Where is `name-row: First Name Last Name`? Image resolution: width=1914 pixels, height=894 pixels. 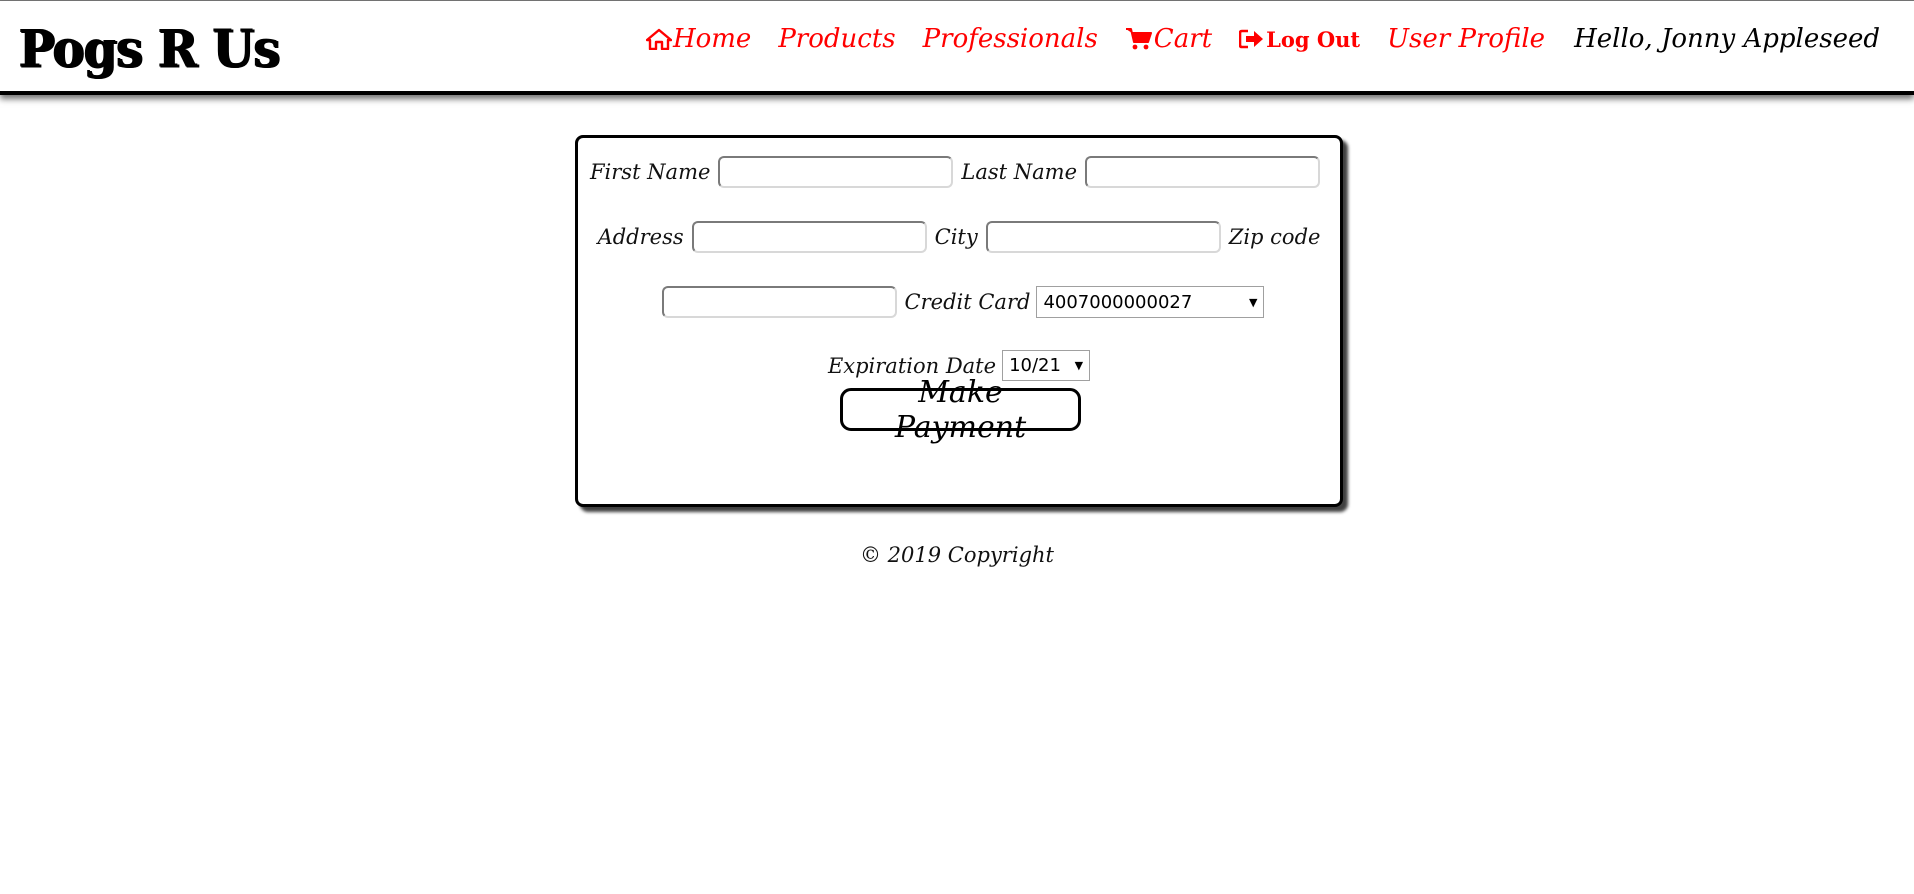 name-row: First Name Last Name is located at coordinates (959, 172).